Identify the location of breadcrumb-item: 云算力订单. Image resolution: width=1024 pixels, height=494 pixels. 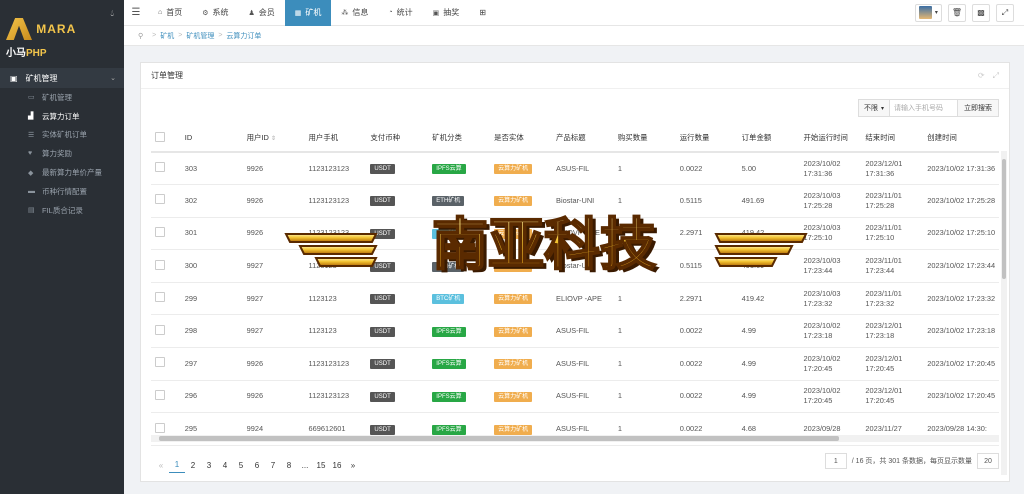
(243, 36).